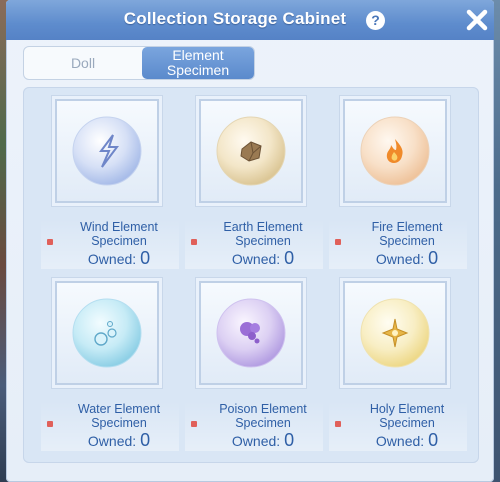 The width and height of the screenshot is (500, 482). Describe the element at coordinates (263, 416) in the screenshot. I see `specimen-name: Poison Element Specimen` at that location.